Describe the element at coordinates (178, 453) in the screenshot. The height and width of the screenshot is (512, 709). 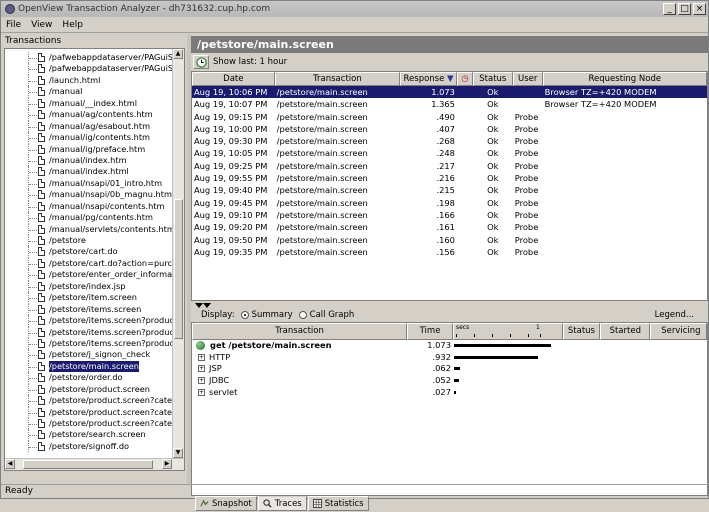
I see `scroll-down-arrow-icon: ▼` at that location.